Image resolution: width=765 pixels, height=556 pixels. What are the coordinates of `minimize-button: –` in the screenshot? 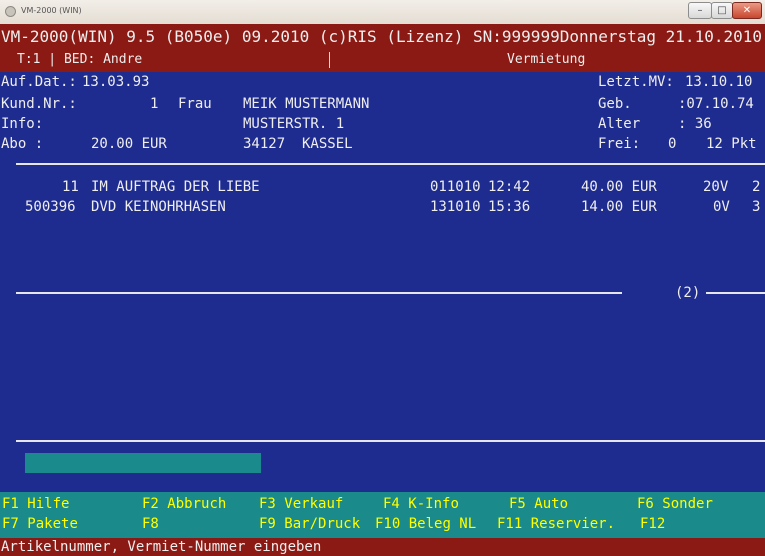 It's located at (700, 10).